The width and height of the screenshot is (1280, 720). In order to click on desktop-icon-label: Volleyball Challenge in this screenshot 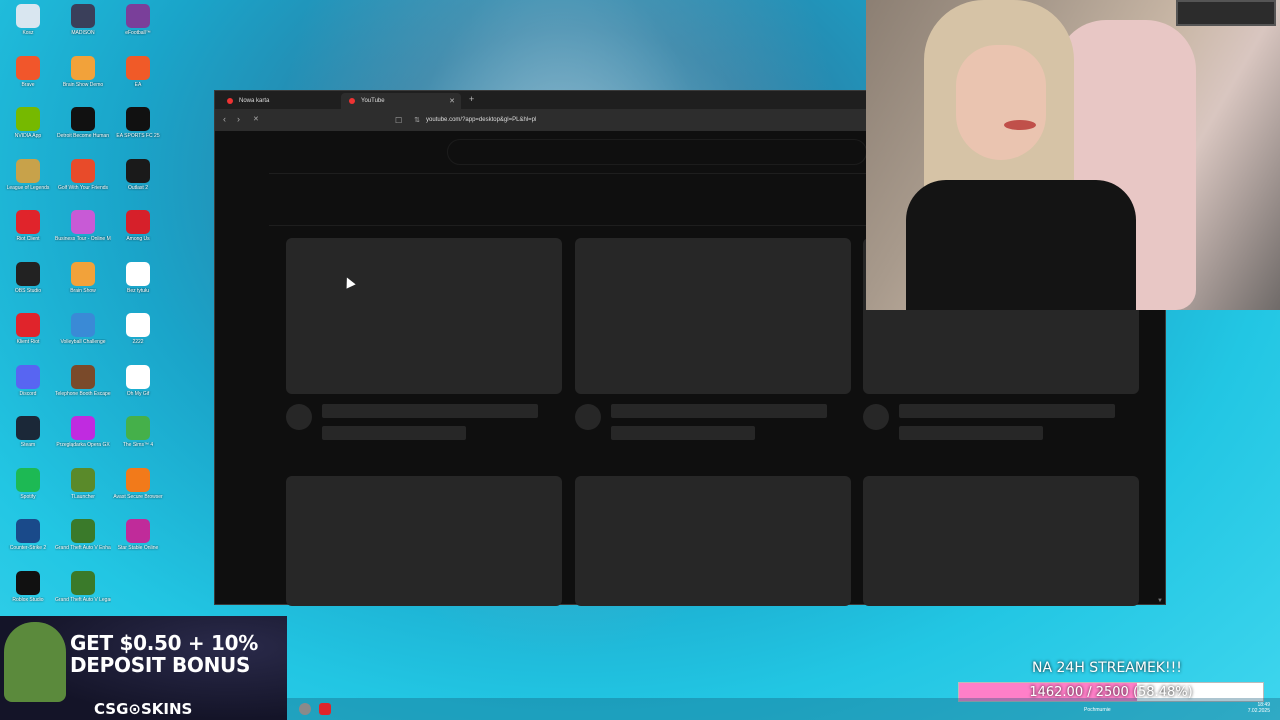, I will do `click(83, 342)`.